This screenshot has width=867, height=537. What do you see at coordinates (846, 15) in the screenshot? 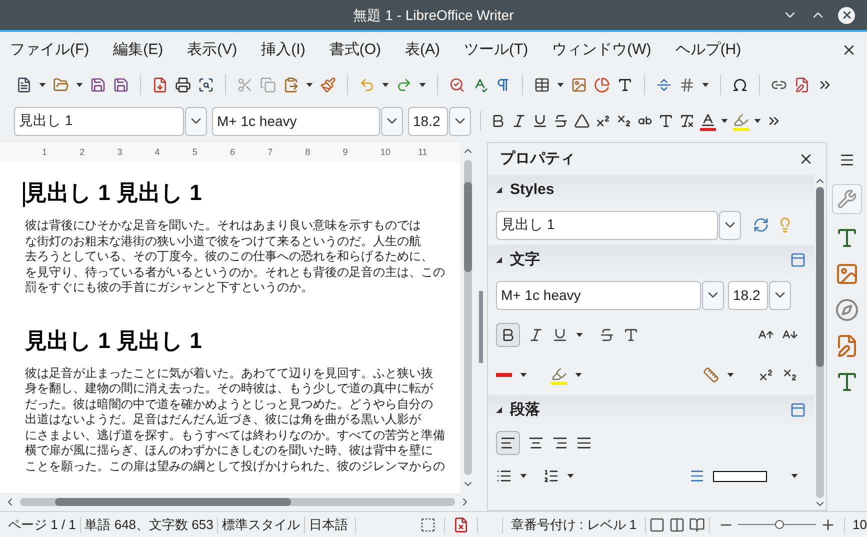
I see `close-button` at bounding box center [846, 15].